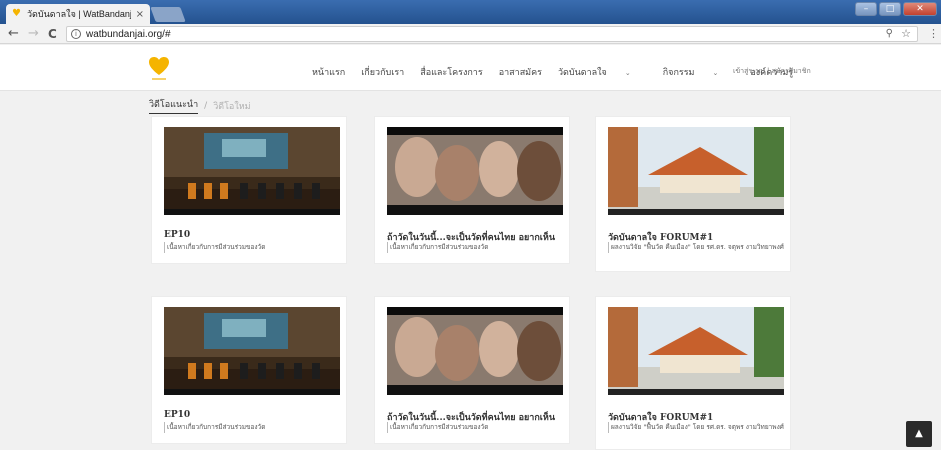 The width and height of the screenshot is (941, 450). Describe the element at coordinates (772, 71) in the screenshot. I see `login-link: เข้าสู่ระบบ | สมัครสมาชิก` at that location.